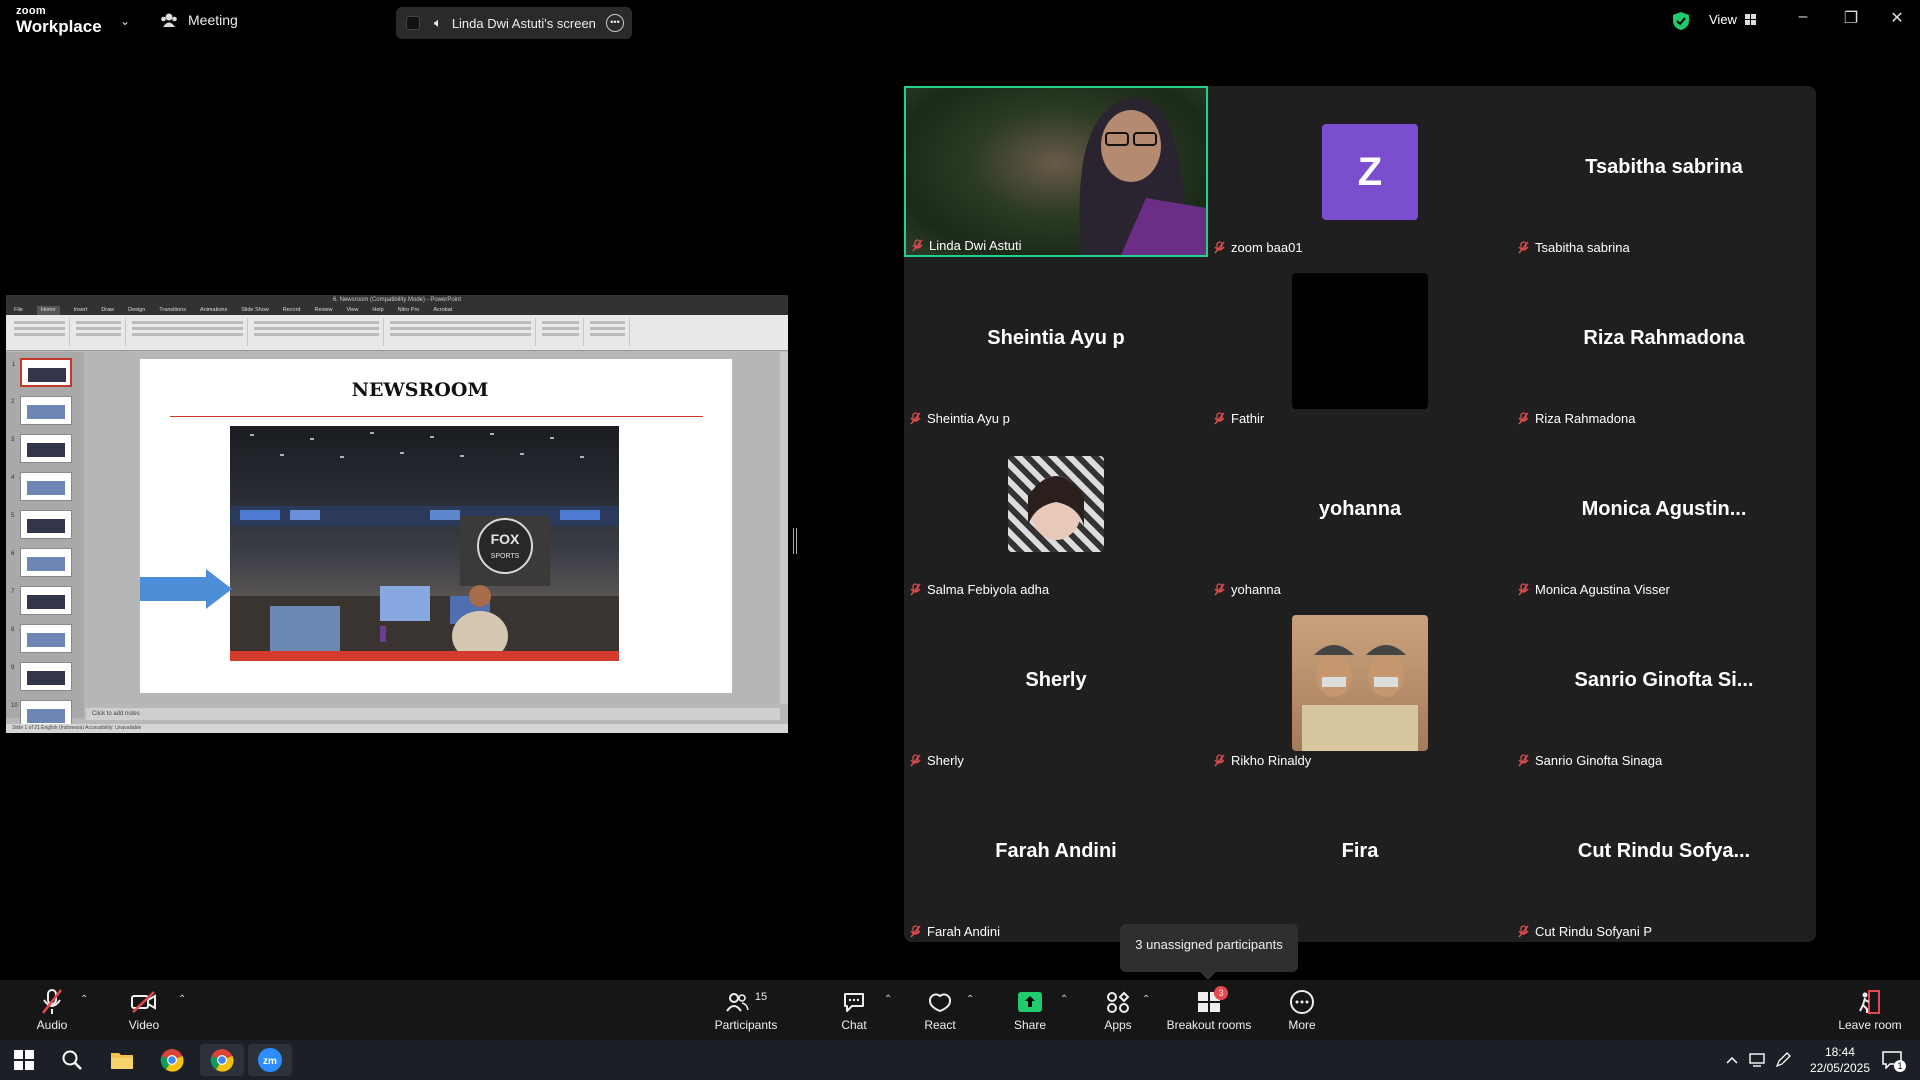  Describe the element at coordinates (169, 20) in the screenshot. I see `meeting-icon` at that location.